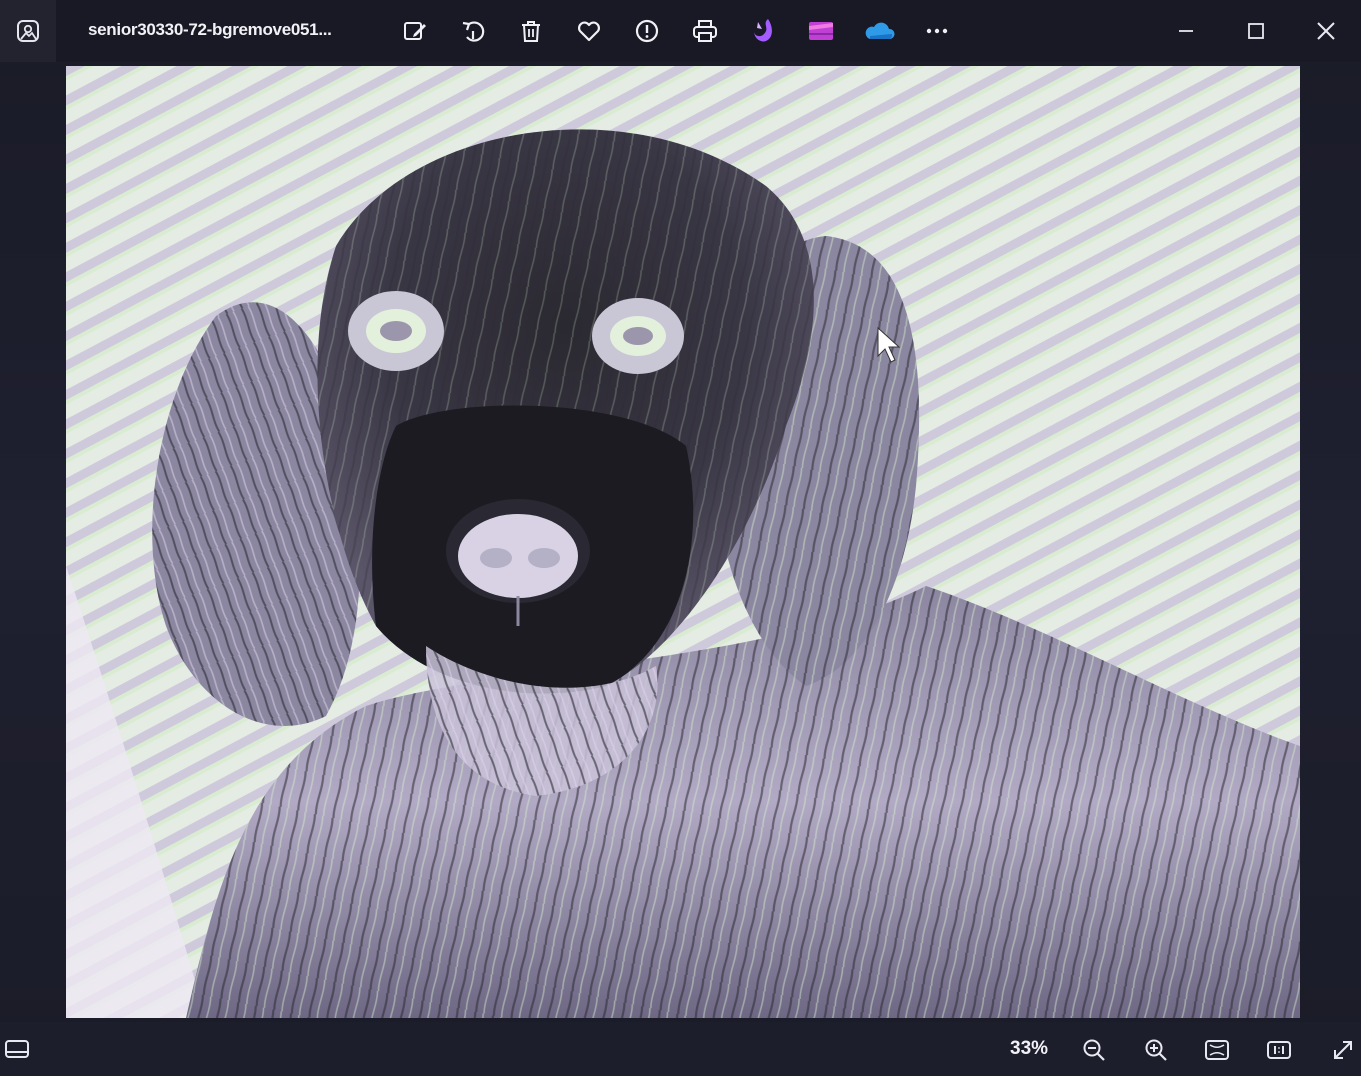 The height and width of the screenshot is (1076, 1361). I want to click on info-icon, so click(647, 31).